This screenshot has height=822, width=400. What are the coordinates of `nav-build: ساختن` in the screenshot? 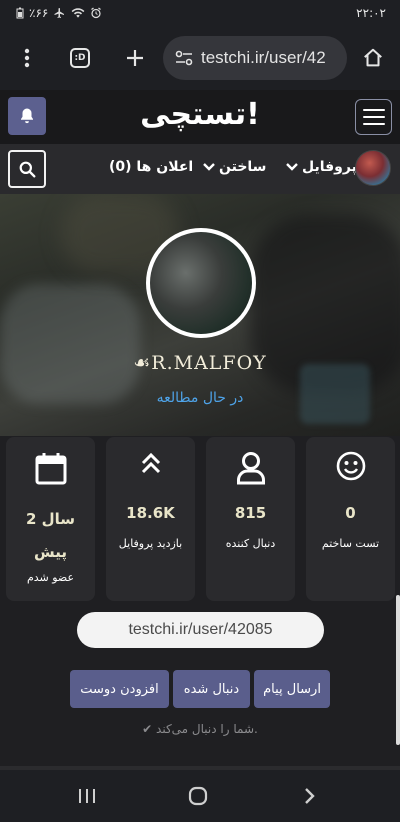 It's located at (234, 167).